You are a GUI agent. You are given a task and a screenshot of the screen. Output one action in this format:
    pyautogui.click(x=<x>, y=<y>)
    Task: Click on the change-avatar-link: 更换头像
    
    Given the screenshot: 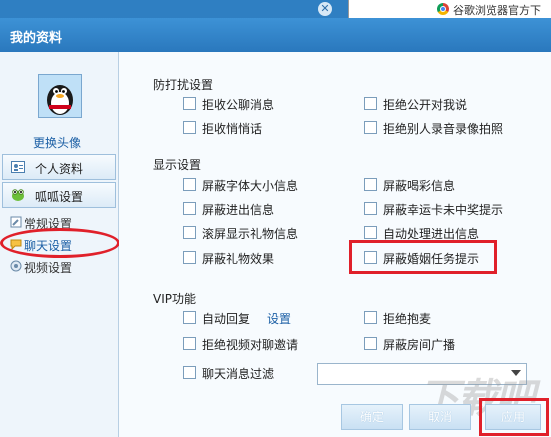 What is the action you would take?
    pyautogui.click(x=57, y=142)
    